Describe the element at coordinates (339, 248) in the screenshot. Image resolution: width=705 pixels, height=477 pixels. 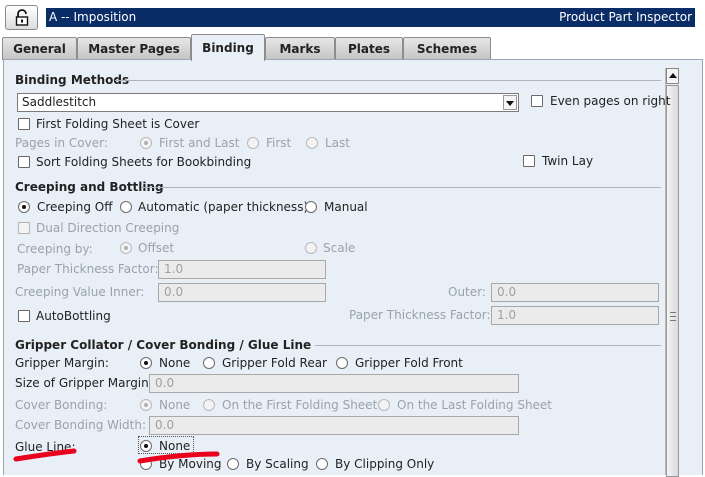
I see `creeping-by-scale-label: Scale` at that location.